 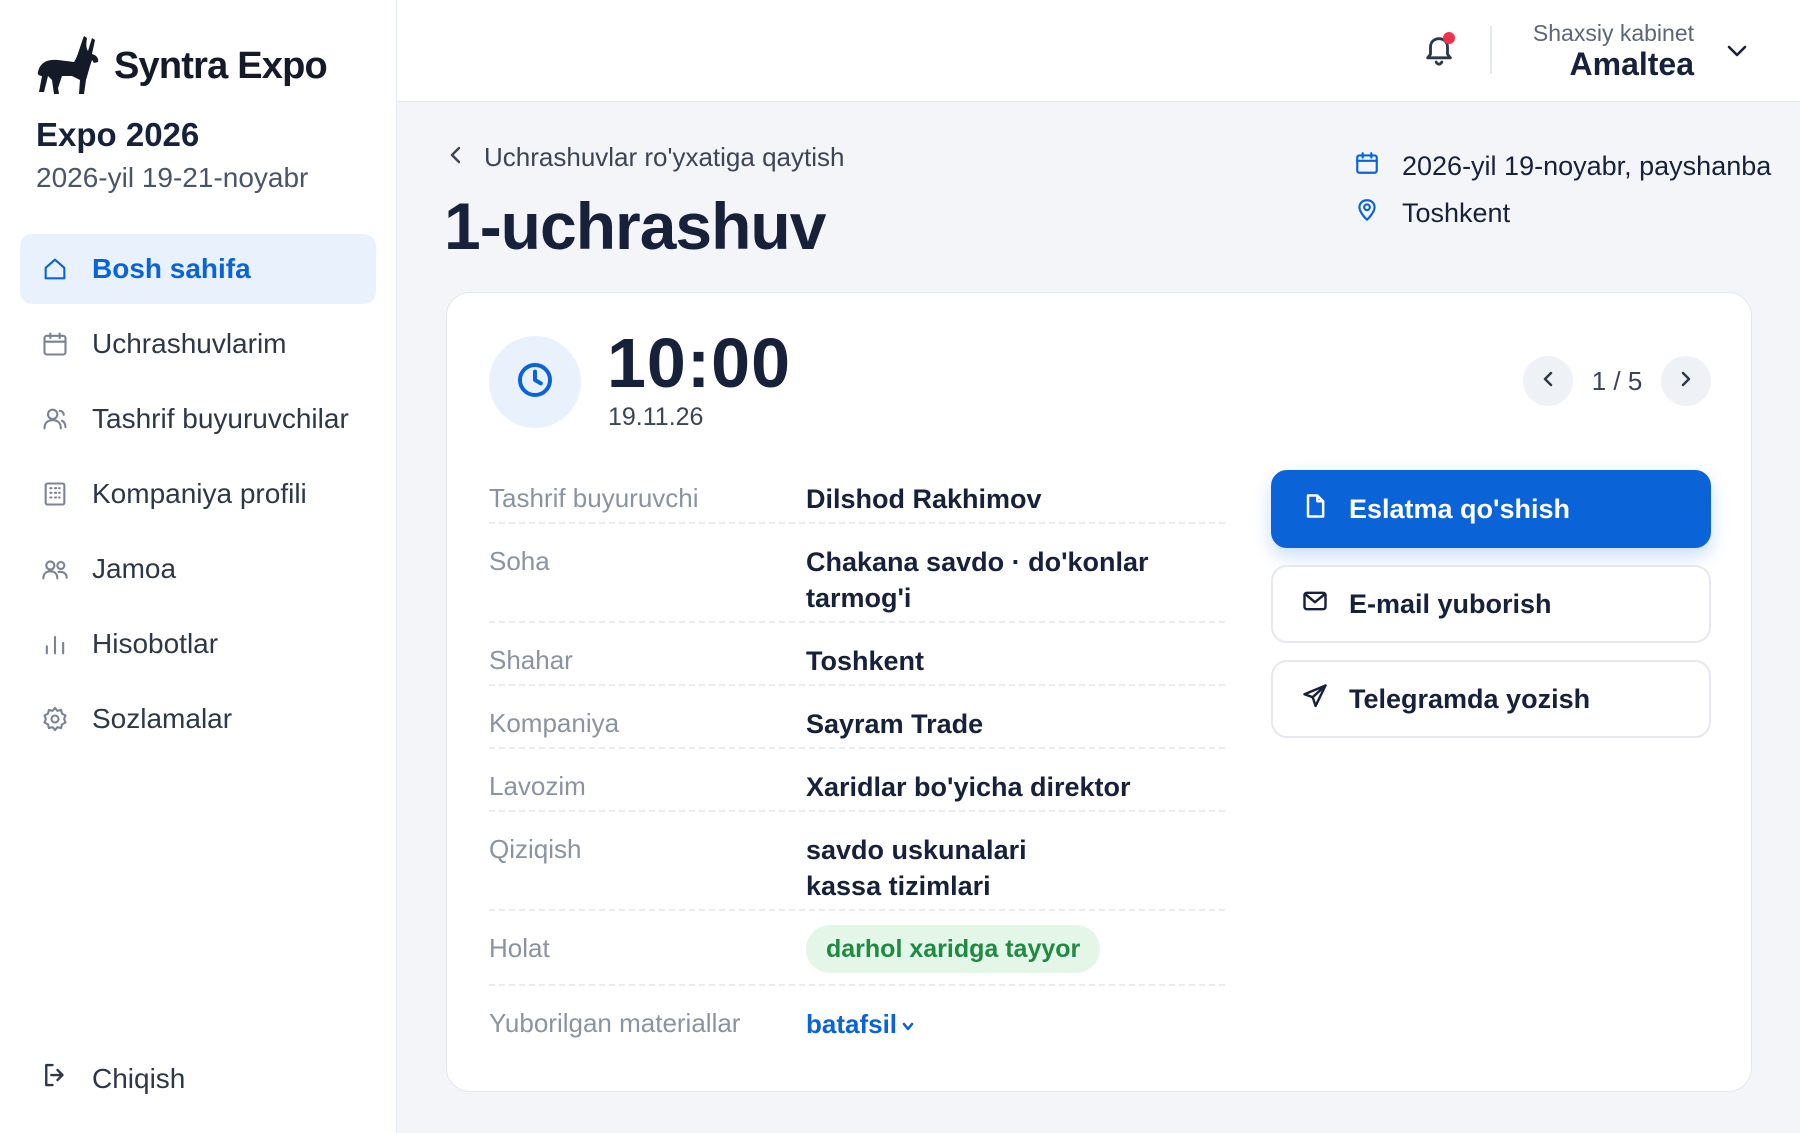 I want to click on detail-value: darhol xaridga tayyor, so click(x=1015, y=954).